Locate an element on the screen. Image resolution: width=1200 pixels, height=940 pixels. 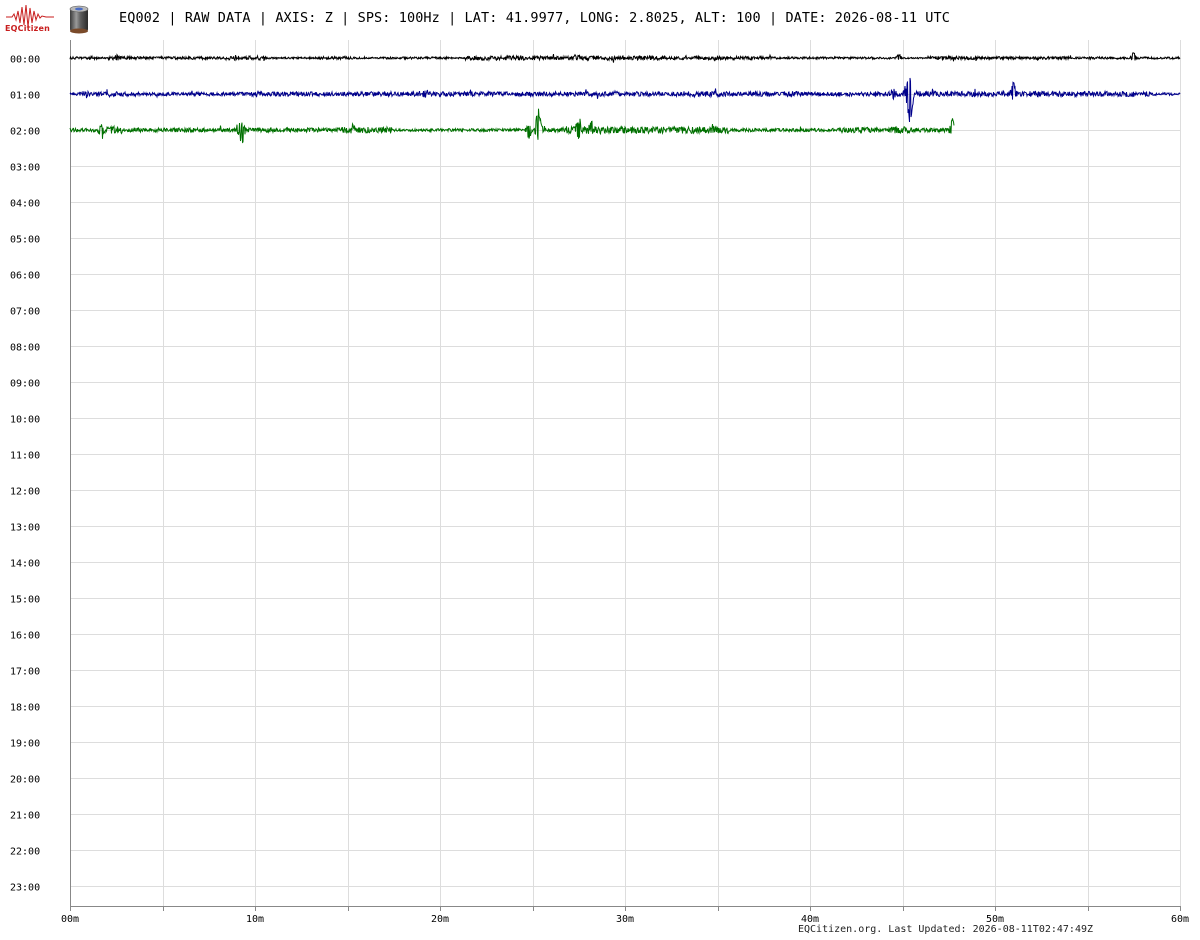
x-tick-label: 10m is located at coordinates (255, 919).